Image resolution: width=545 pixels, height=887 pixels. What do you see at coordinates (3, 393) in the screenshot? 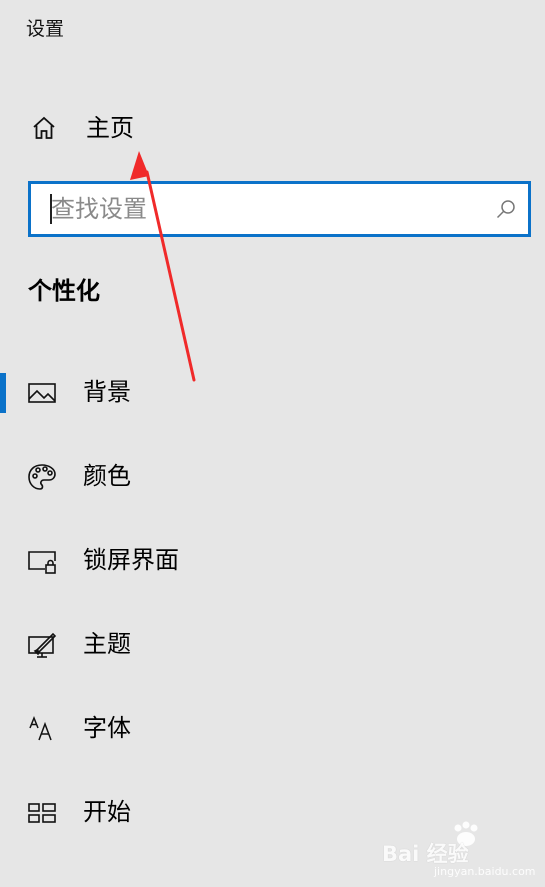
I see `active-indicator` at bounding box center [3, 393].